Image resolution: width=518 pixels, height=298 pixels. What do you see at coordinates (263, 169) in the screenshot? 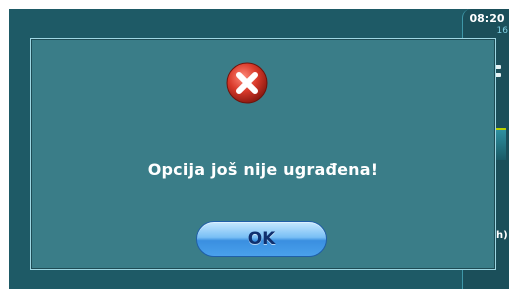
I see `dialog-message: Opcija još nije ugrađena!` at bounding box center [263, 169].